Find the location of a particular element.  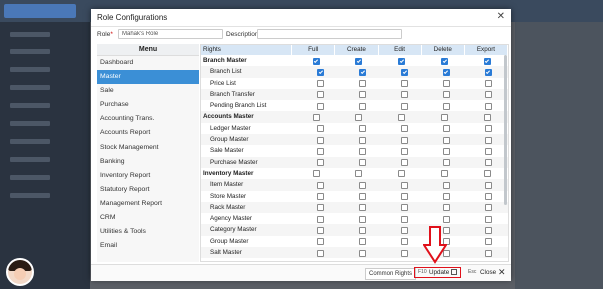

menu-item: Accounting Trans. is located at coordinates (148, 119).